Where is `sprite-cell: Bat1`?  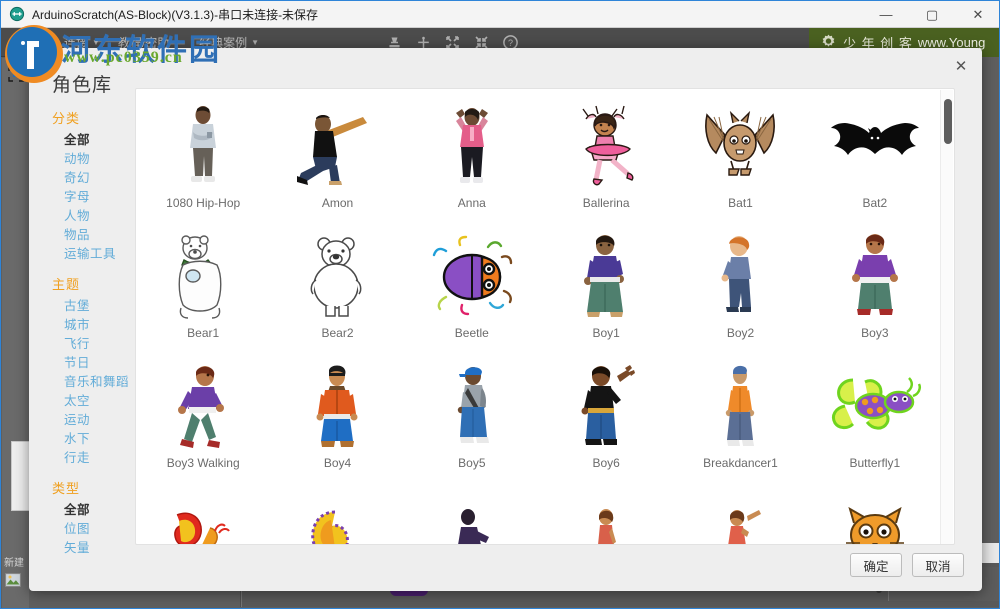
sprite-cell: Bat1 is located at coordinates (740, 160).